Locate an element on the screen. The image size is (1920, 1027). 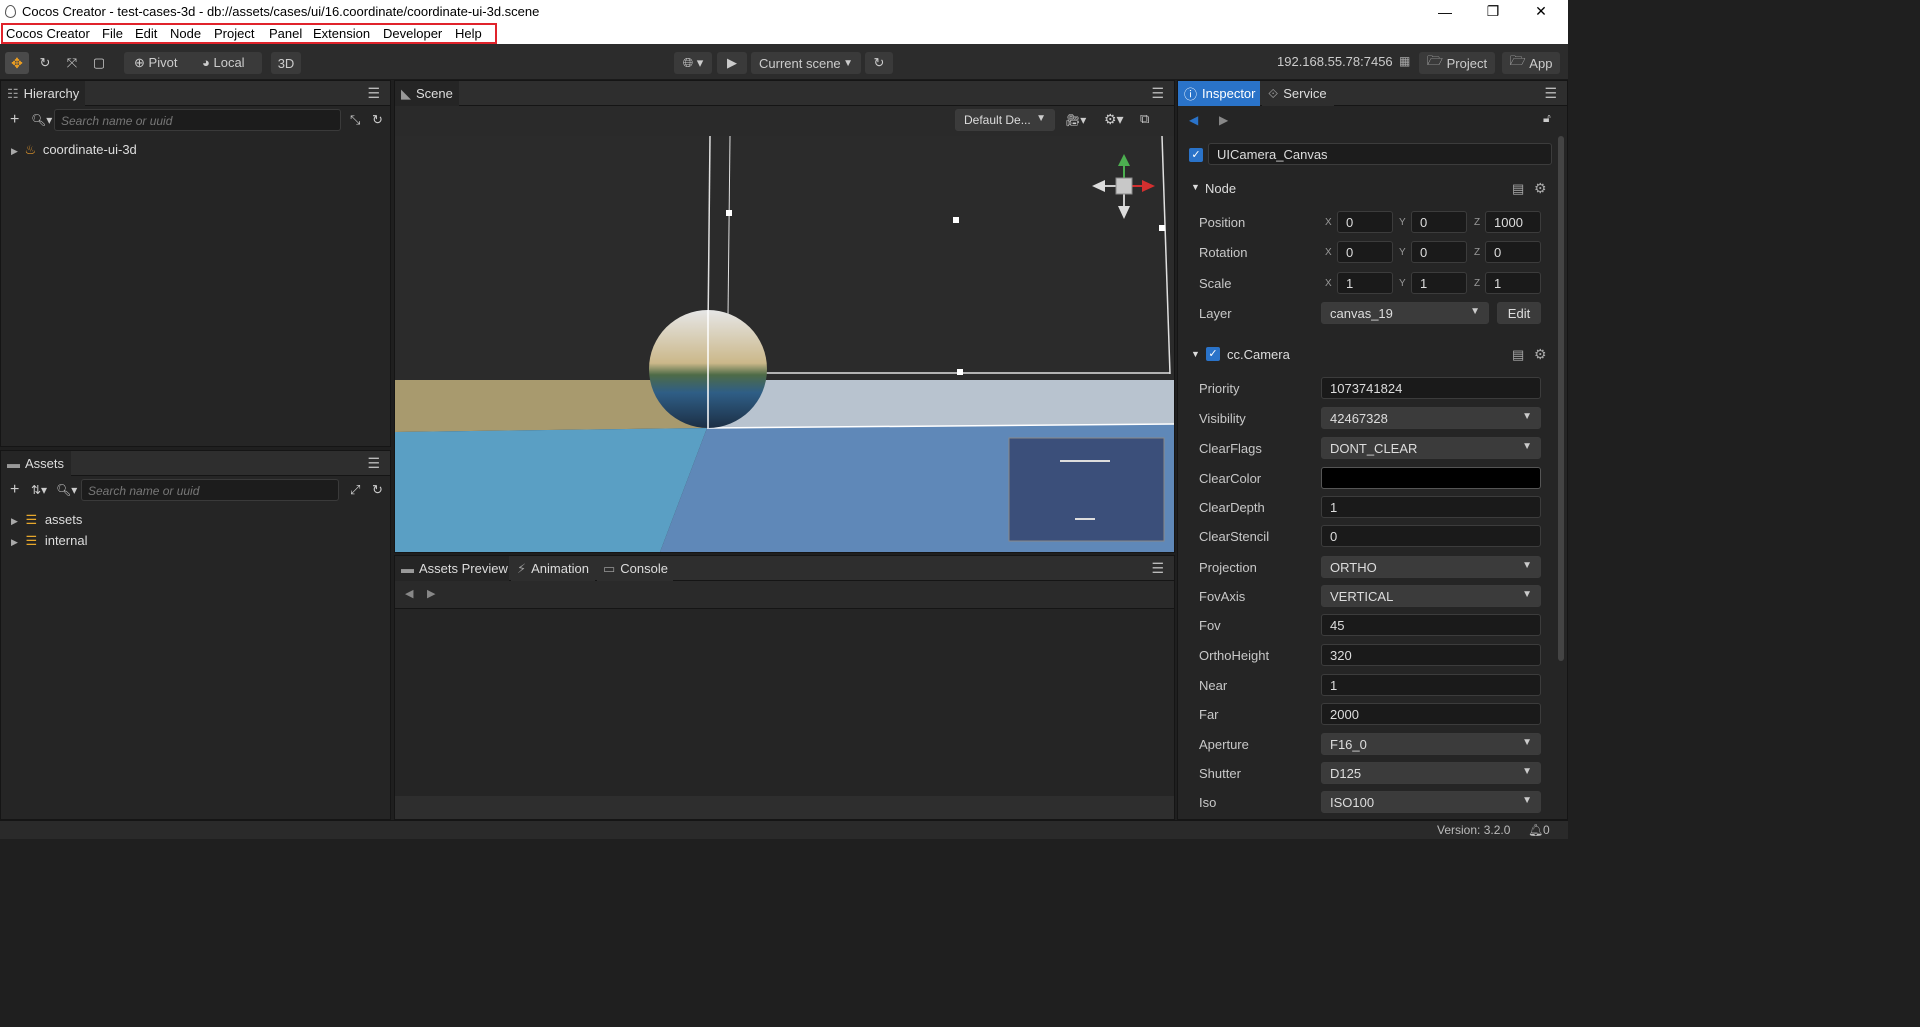
expand-all-icon: ⤢ is located at coordinates (355, 490).